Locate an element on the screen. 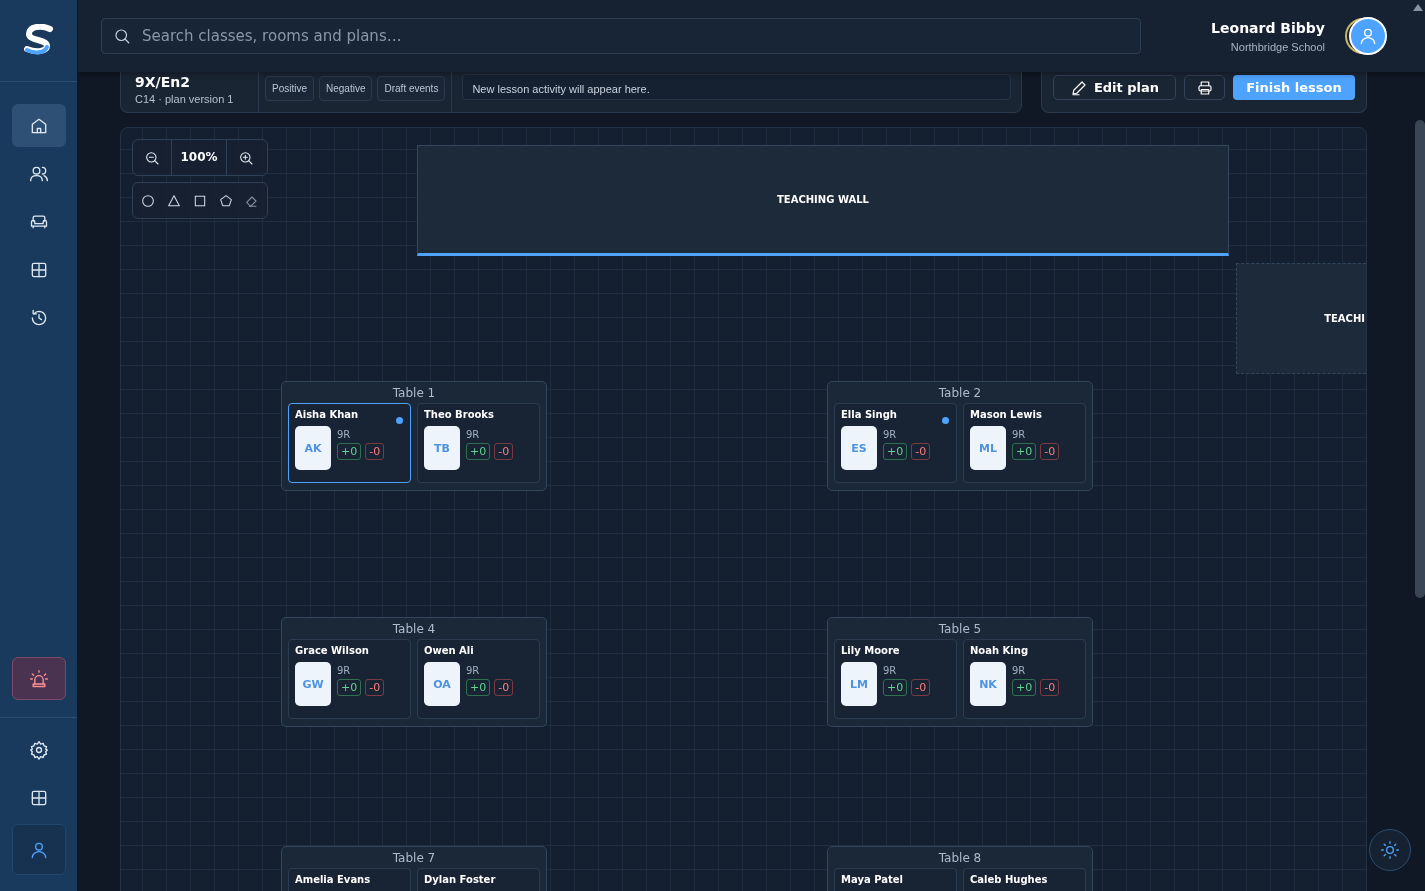 The width and height of the screenshot is (1425, 891). zoom-level: 100% is located at coordinates (199, 157).